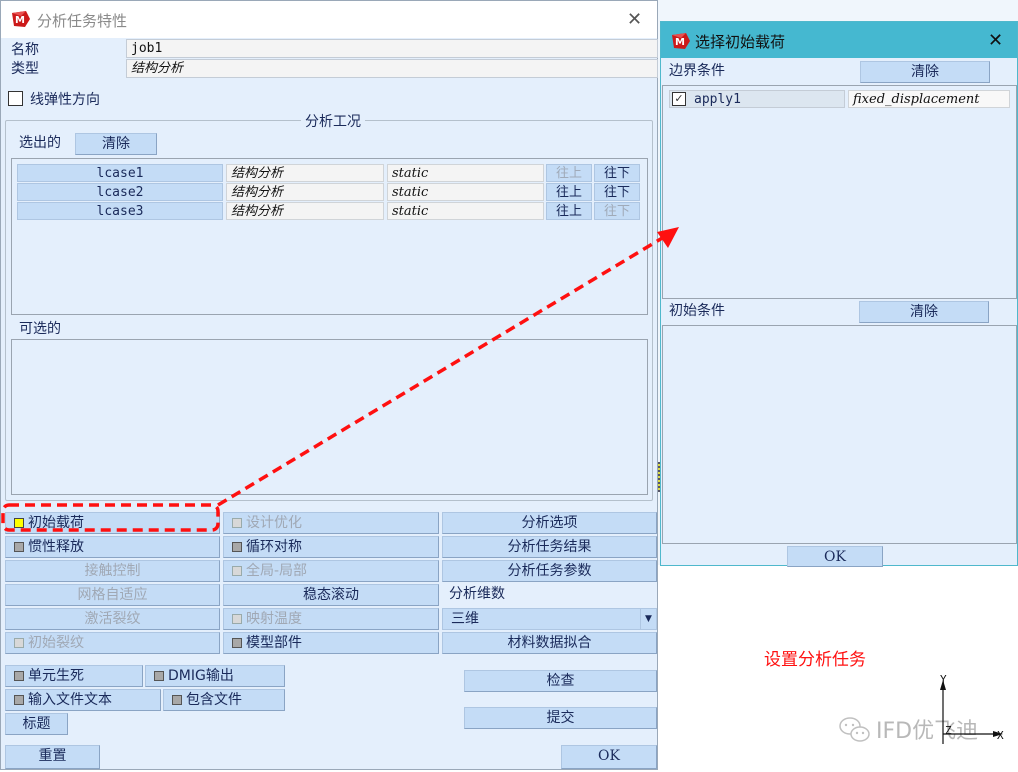  Describe the element at coordinates (331, 619) in the screenshot. I see `option-button-opt-col2-4: 映射温度` at that location.